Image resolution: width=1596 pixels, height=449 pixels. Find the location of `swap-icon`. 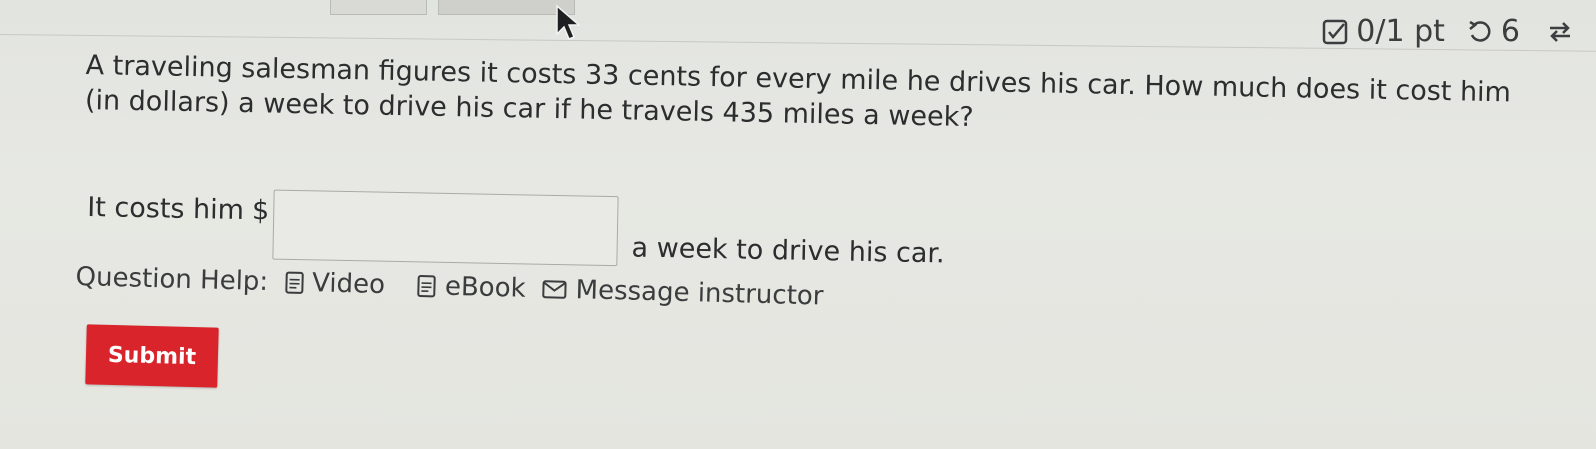

swap-icon is located at coordinates (1560, 32).